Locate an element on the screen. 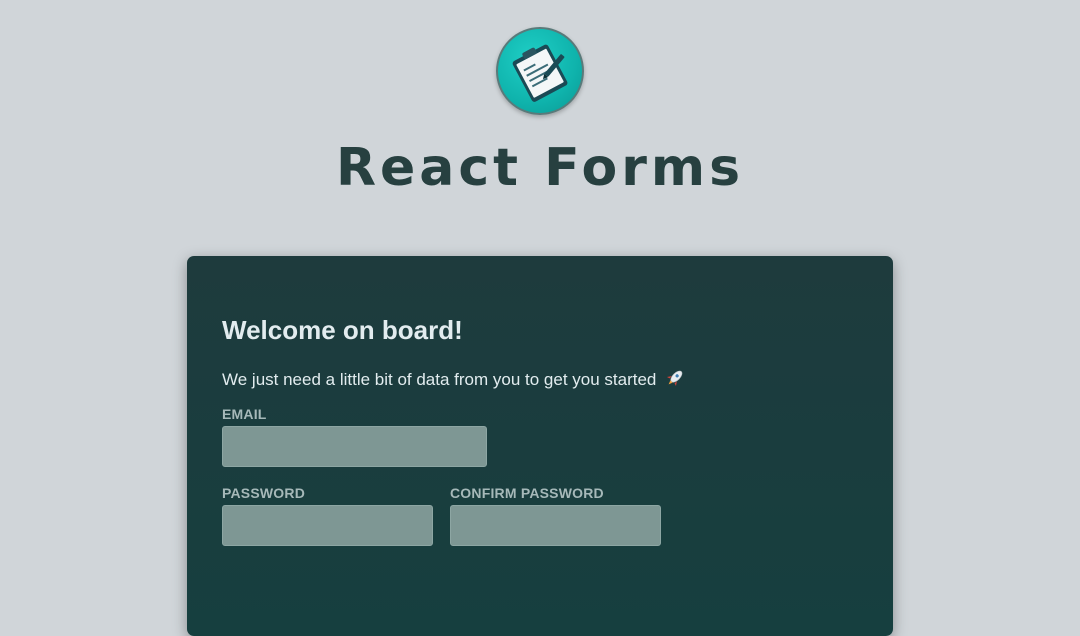  password-label: PASSWORD is located at coordinates (264, 493).